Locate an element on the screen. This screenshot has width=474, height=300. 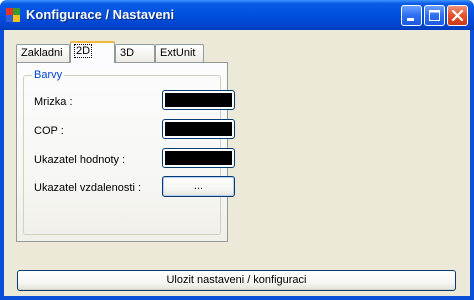
maximize-button is located at coordinates (434, 15).